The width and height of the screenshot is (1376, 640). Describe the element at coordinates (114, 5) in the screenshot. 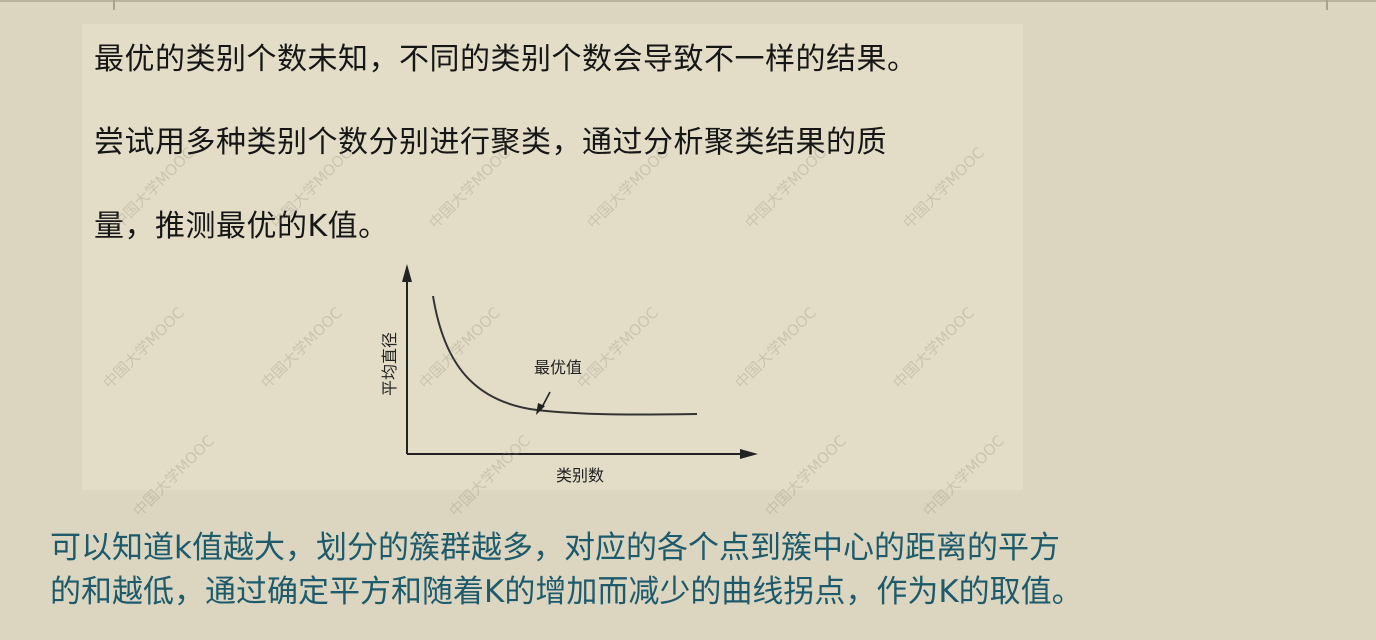

I see `top-tick-left` at that location.